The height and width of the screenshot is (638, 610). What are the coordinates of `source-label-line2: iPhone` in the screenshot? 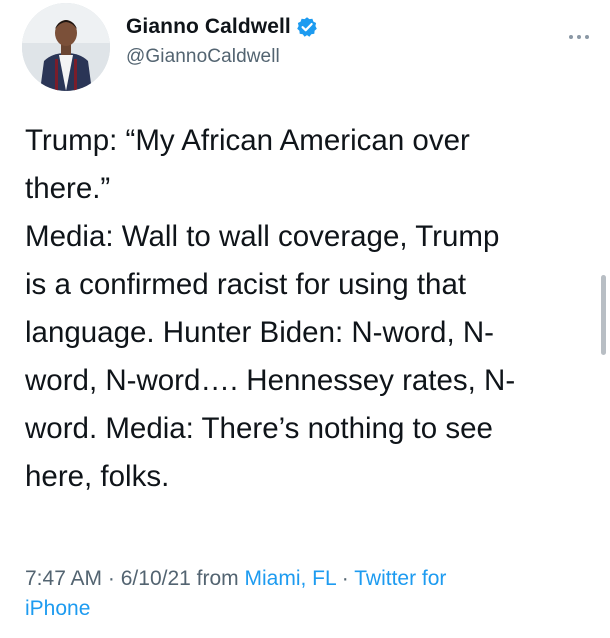 It's located at (58, 608).